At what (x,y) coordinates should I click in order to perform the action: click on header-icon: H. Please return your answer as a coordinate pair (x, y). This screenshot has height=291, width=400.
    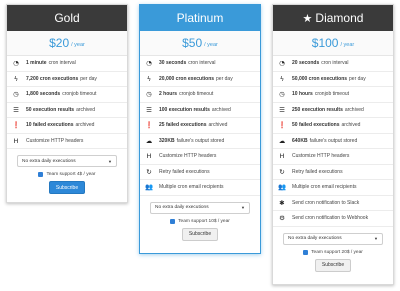
    Looking at the image, I should click on (282, 156).